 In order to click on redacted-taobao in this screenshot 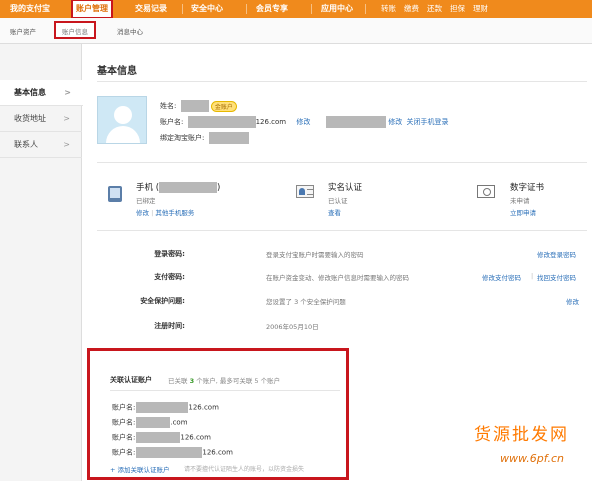, I will do `click(228, 138)`.